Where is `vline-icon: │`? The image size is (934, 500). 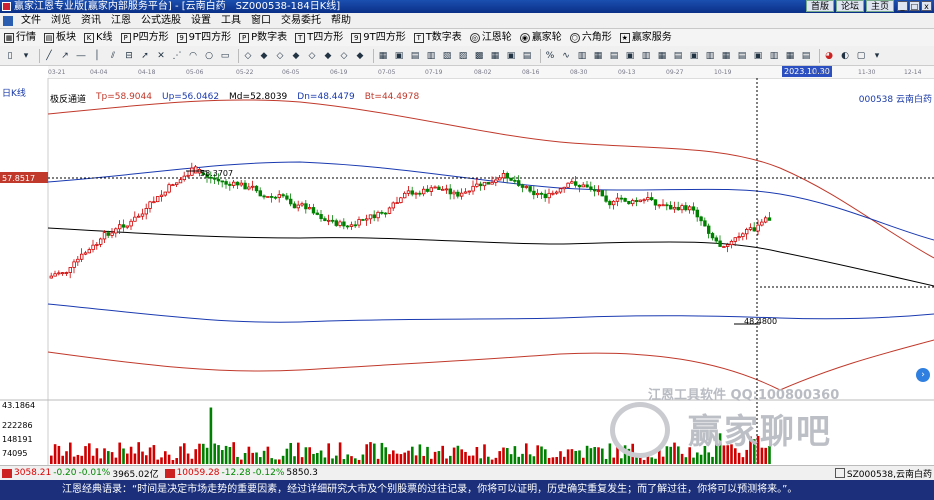 vline-icon: │ is located at coordinates (97, 56).